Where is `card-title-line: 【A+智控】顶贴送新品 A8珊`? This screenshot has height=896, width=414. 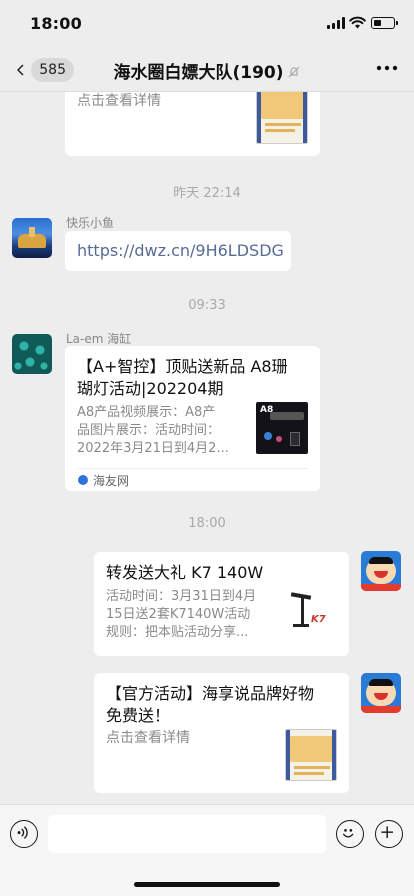
card-title-line: 【A+智控】顶贴送新品 A8珊 is located at coordinates (182, 366).